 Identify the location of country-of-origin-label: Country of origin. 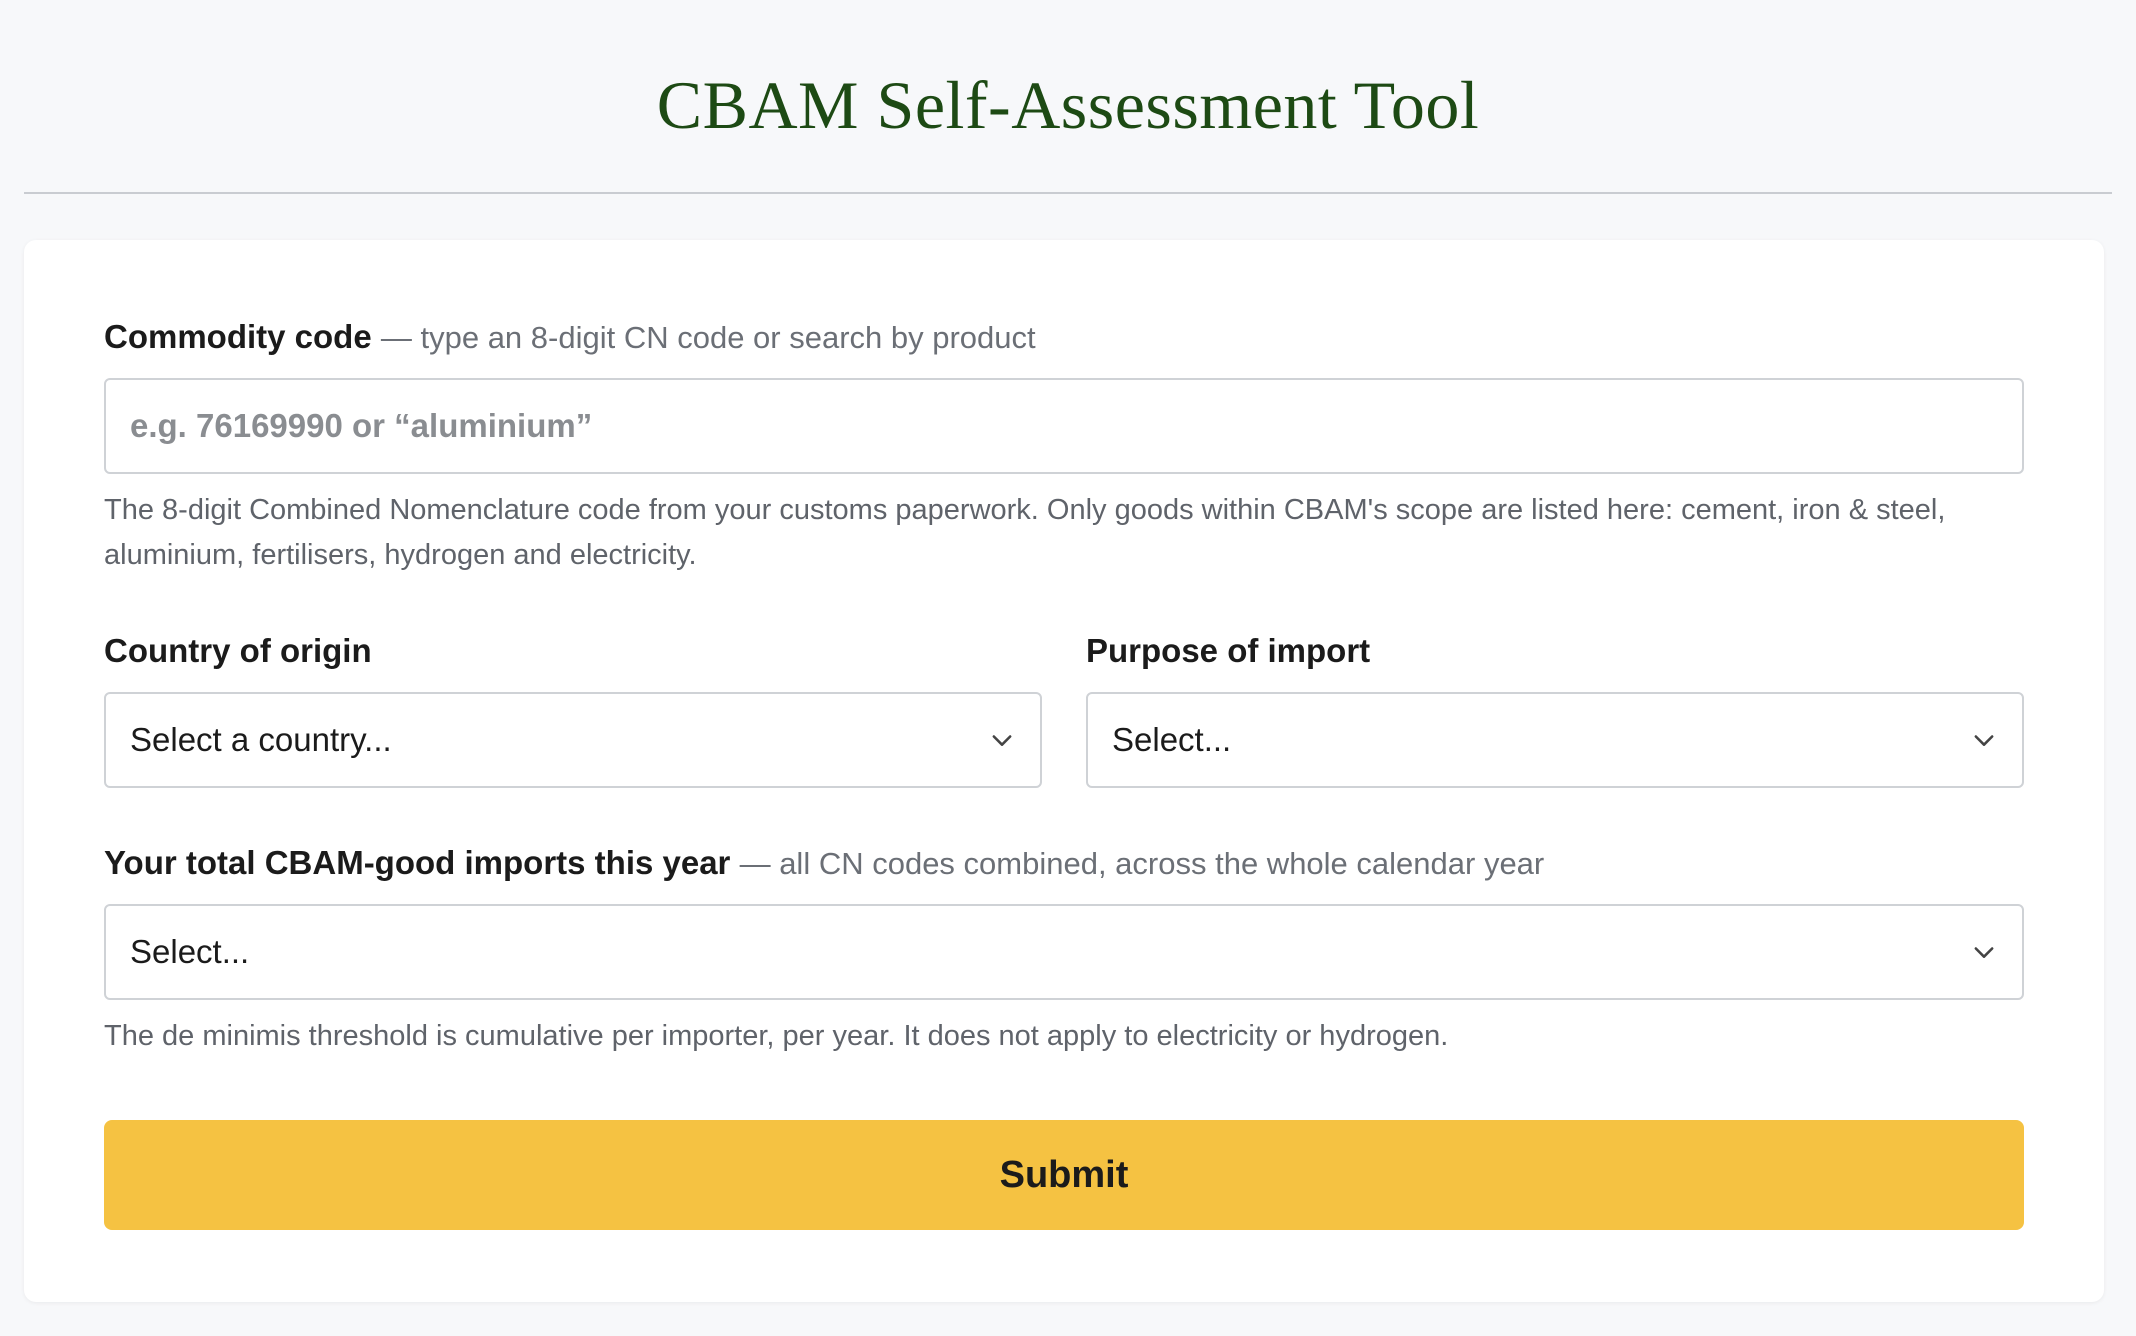
(238, 650).